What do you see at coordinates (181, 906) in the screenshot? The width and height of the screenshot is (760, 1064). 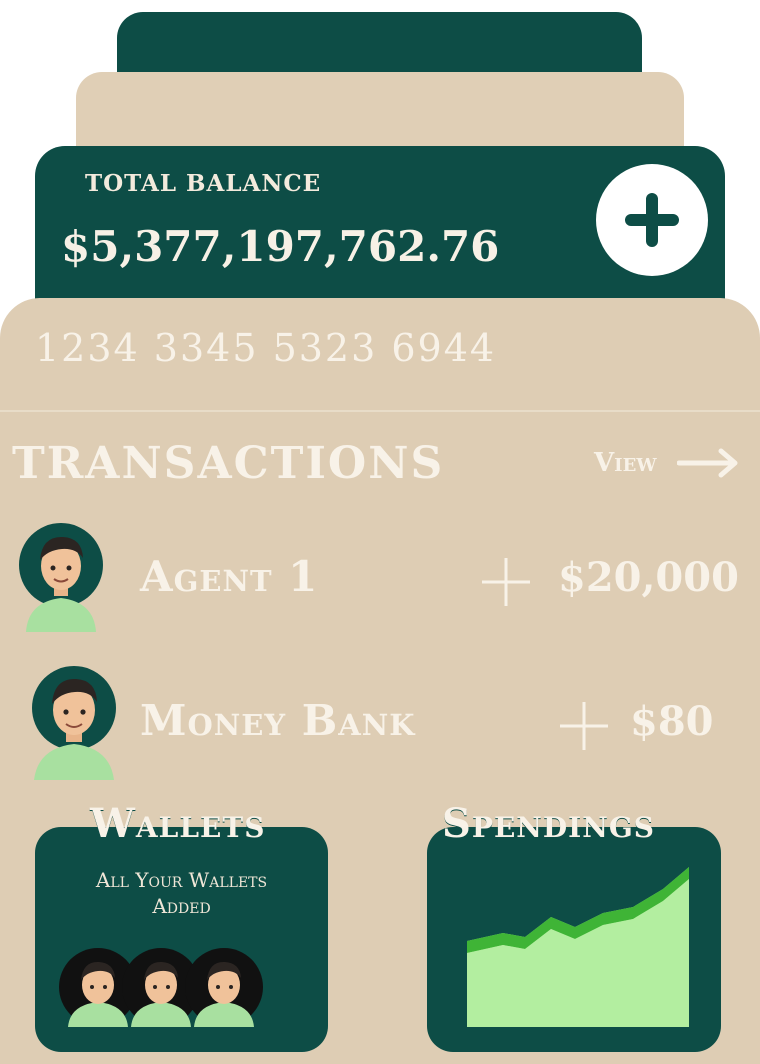 I see `wallets-subtitle-line2: Added` at bounding box center [181, 906].